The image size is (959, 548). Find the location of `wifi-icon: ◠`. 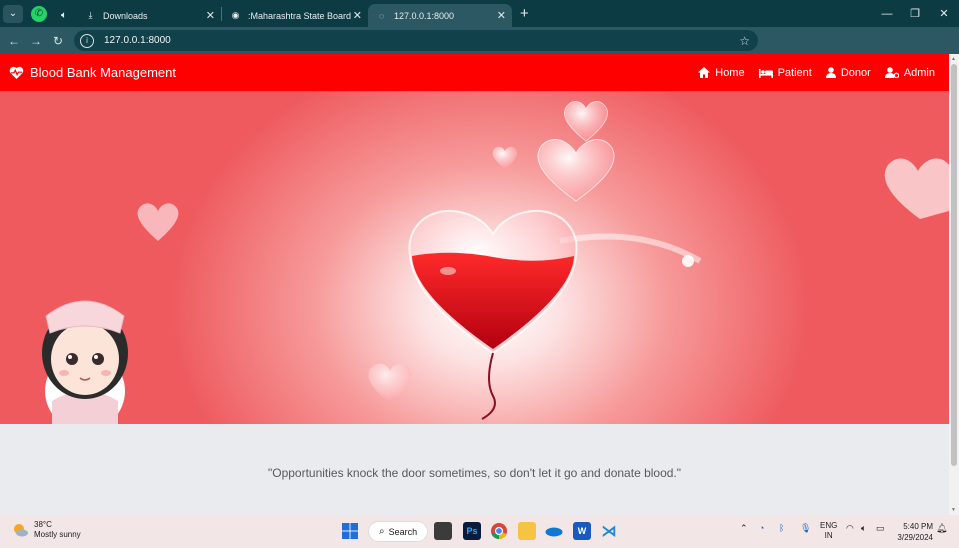

wifi-icon: ◠ is located at coordinates (850, 528).